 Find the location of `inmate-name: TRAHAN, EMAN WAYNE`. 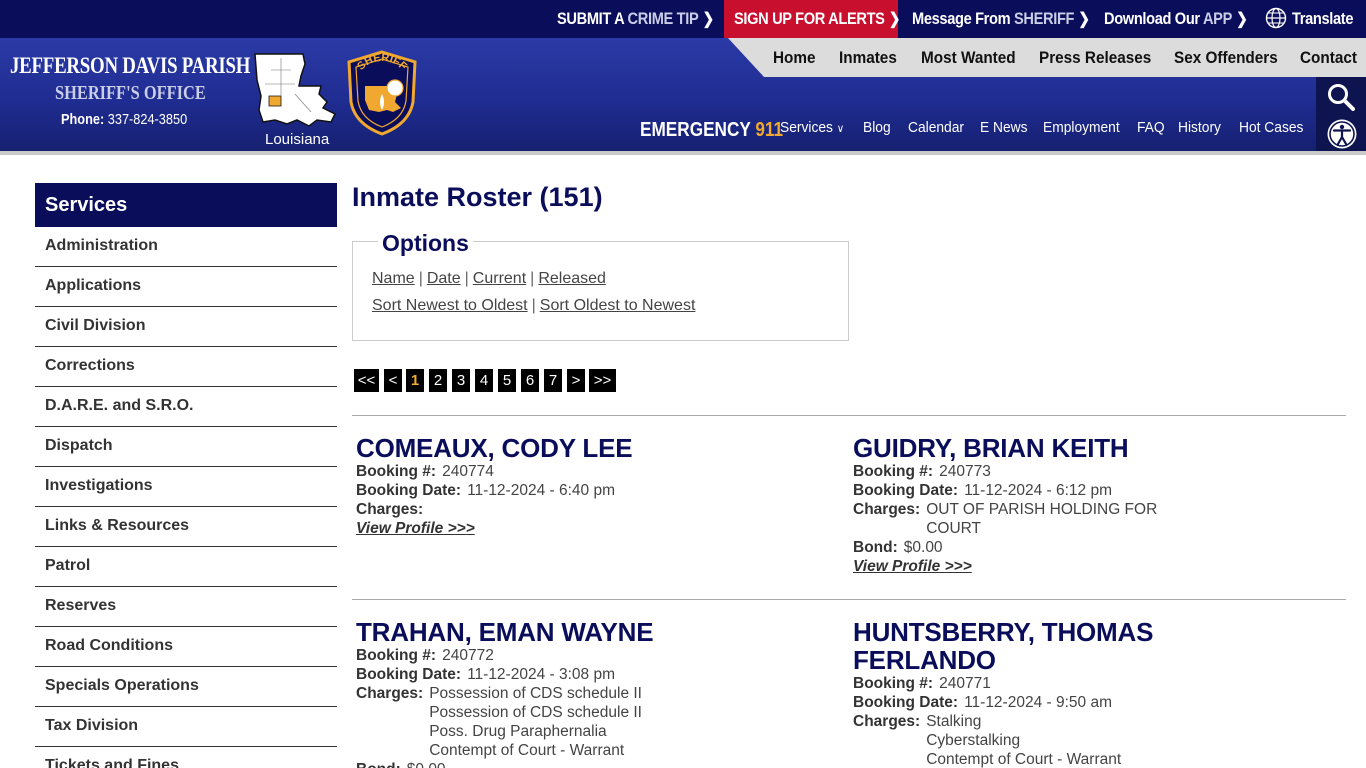

inmate-name: TRAHAN, EMAN WAYNE is located at coordinates (576, 632).